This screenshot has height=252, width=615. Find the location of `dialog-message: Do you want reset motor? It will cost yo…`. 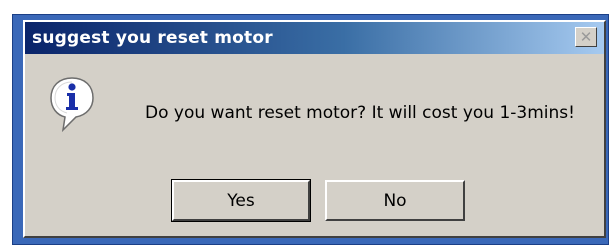

dialog-message: Do you want reset motor? It will cost yo… is located at coordinates (360, 113).